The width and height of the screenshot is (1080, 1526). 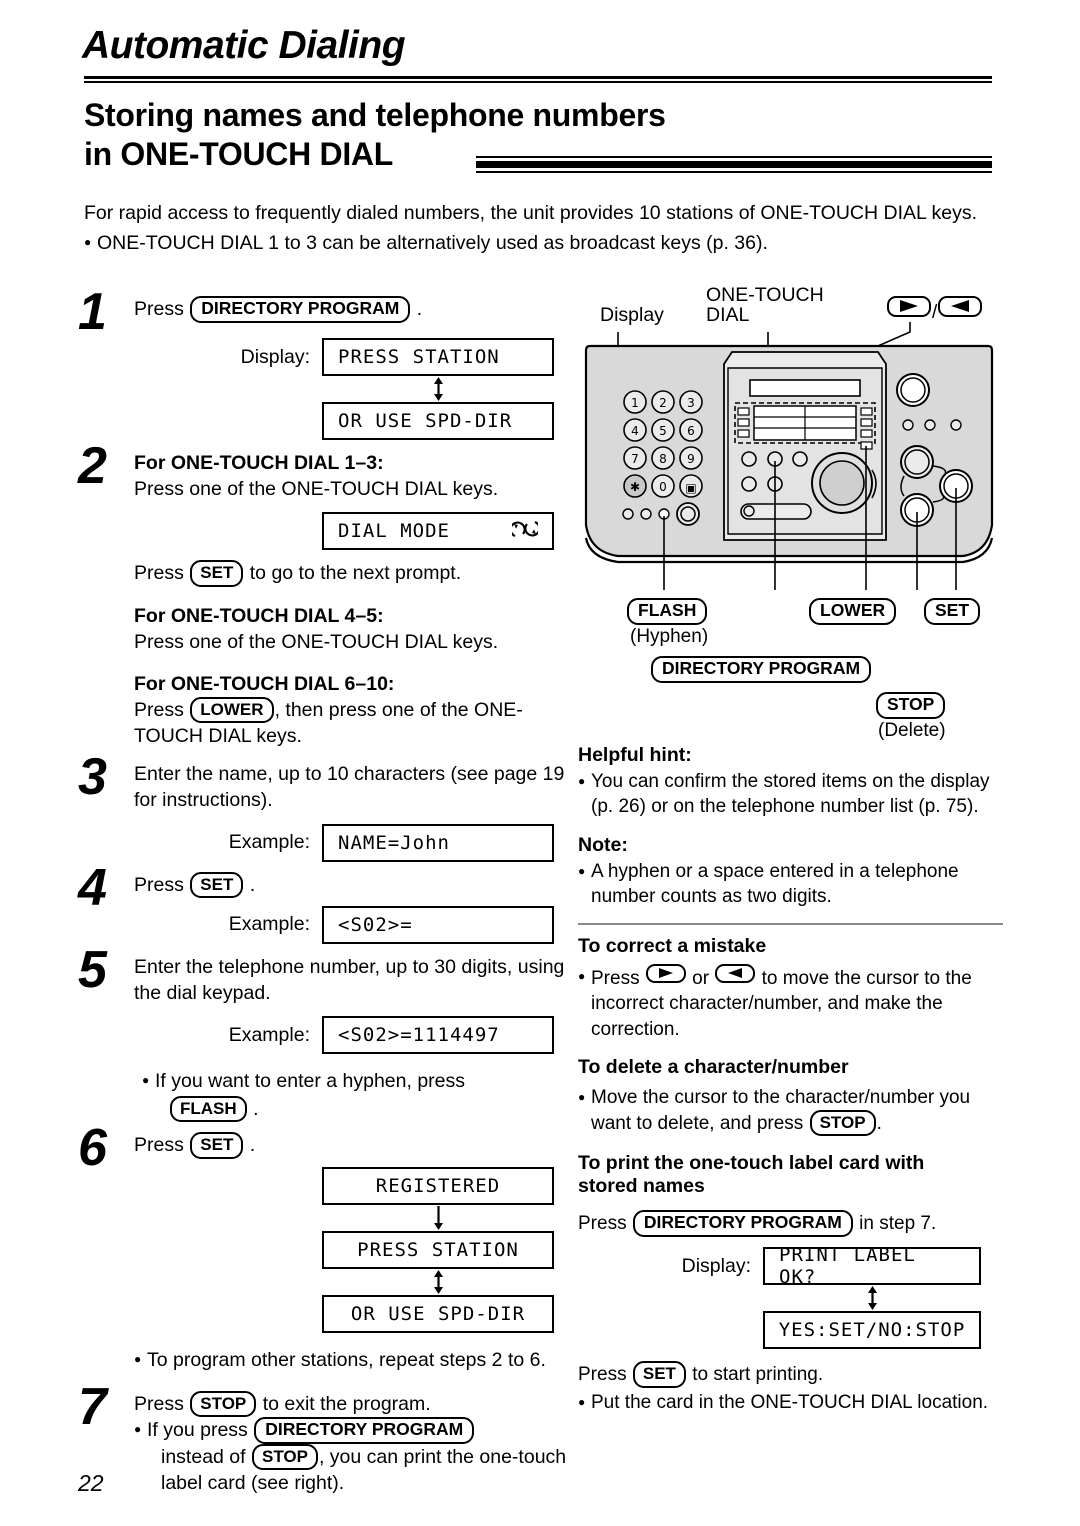 What do you see at coordinates (275, 356) in the screenshot?
I see `display-label: Display:` at bounding box center [275, 356].